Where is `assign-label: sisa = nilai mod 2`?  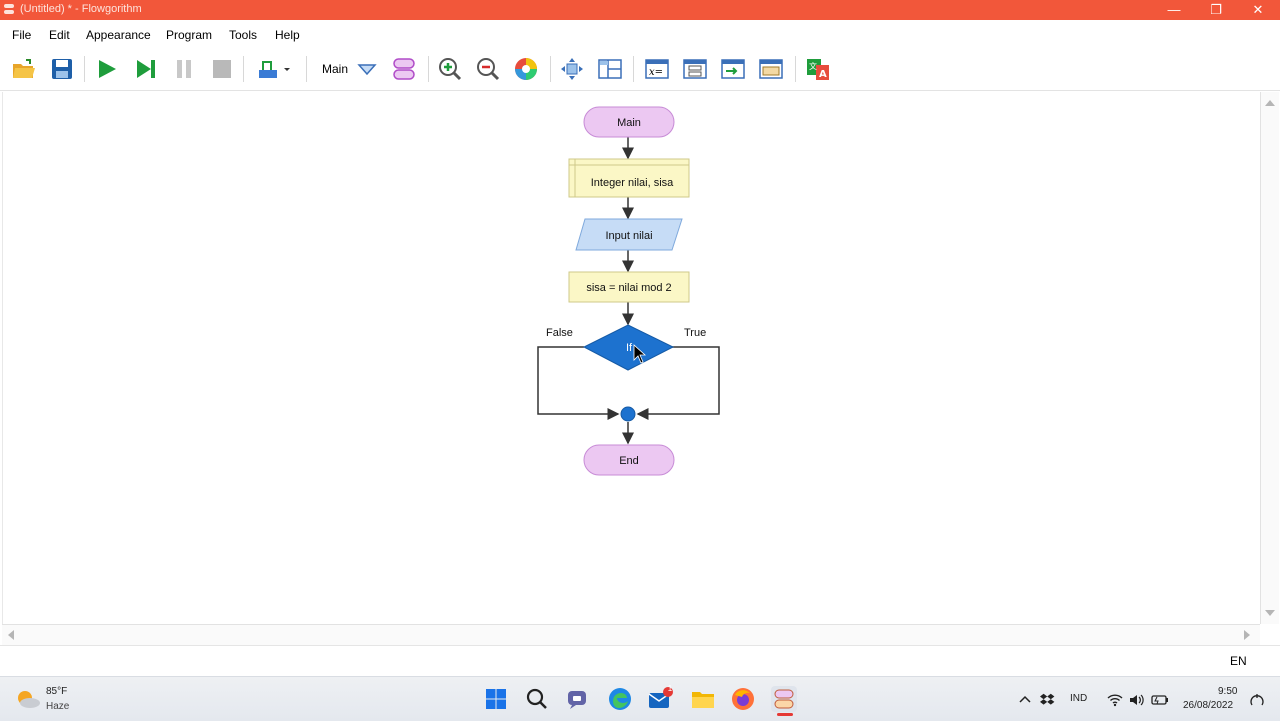
assign-label: sisa = nilai mod 2 is located at coordinates (628, 288).